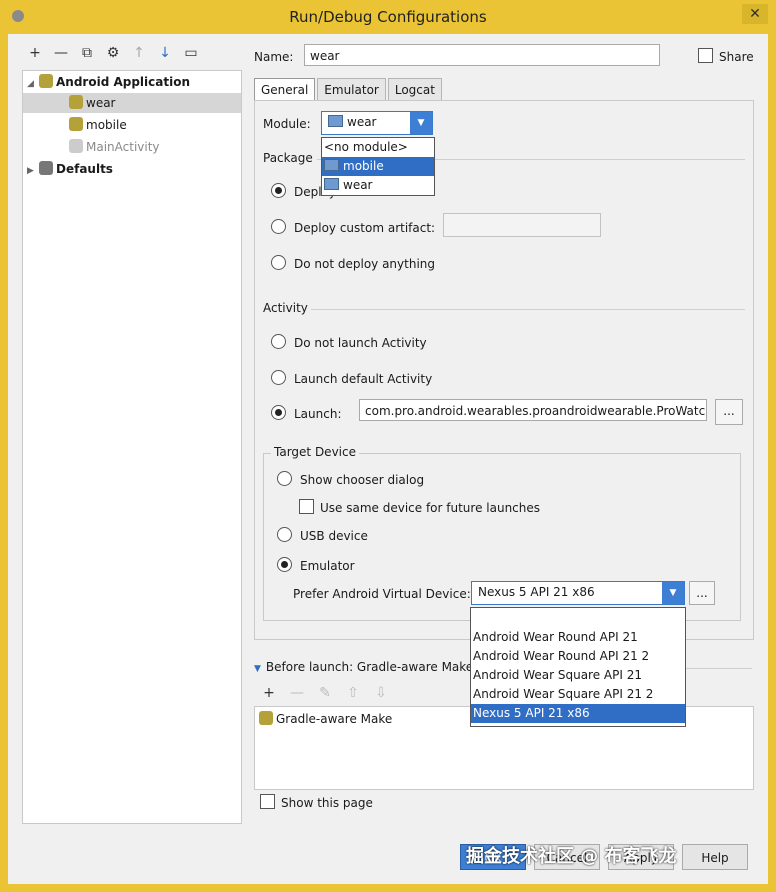  I want to click on module-option-wear: wear, so click(378, 185).